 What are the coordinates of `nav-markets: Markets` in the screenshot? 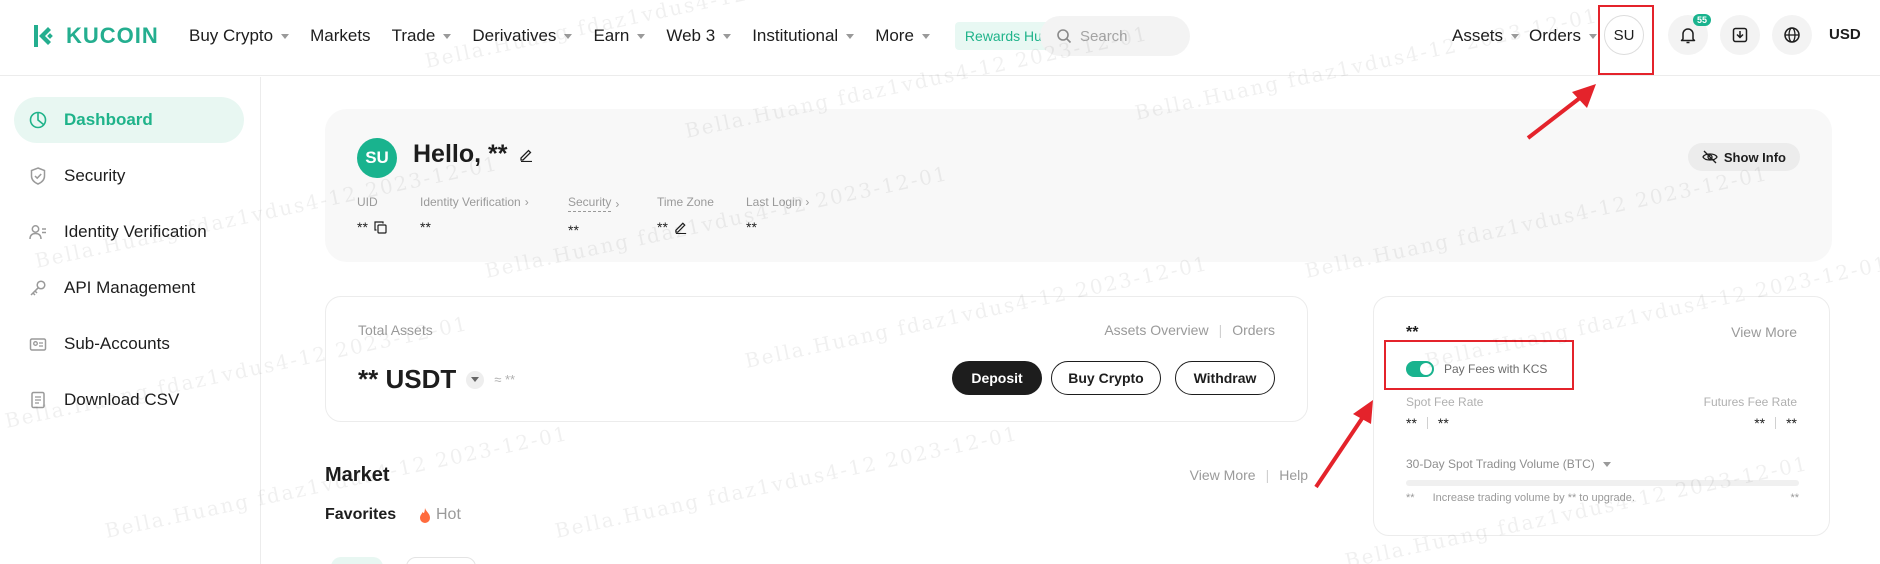 It's located at (340, 36).